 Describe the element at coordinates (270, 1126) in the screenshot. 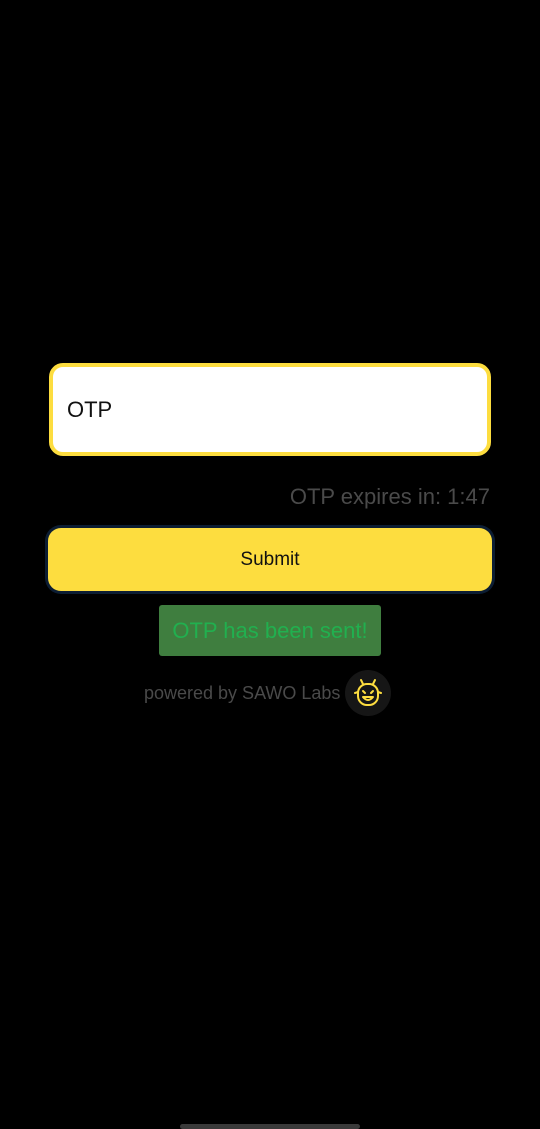

I see `home-indicator` at that location.